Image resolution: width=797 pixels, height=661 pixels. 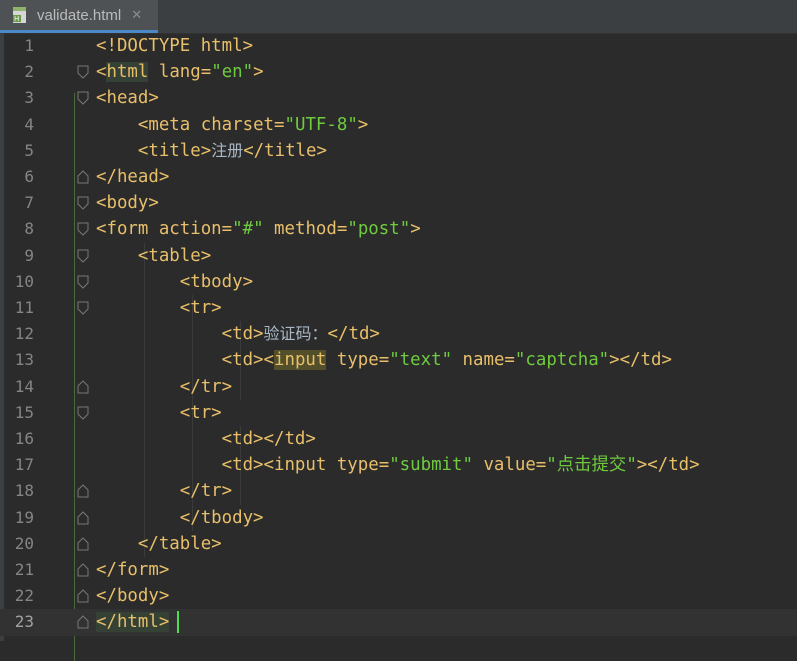 I want to click on code-token: </body>, so click(x=133, y=596).